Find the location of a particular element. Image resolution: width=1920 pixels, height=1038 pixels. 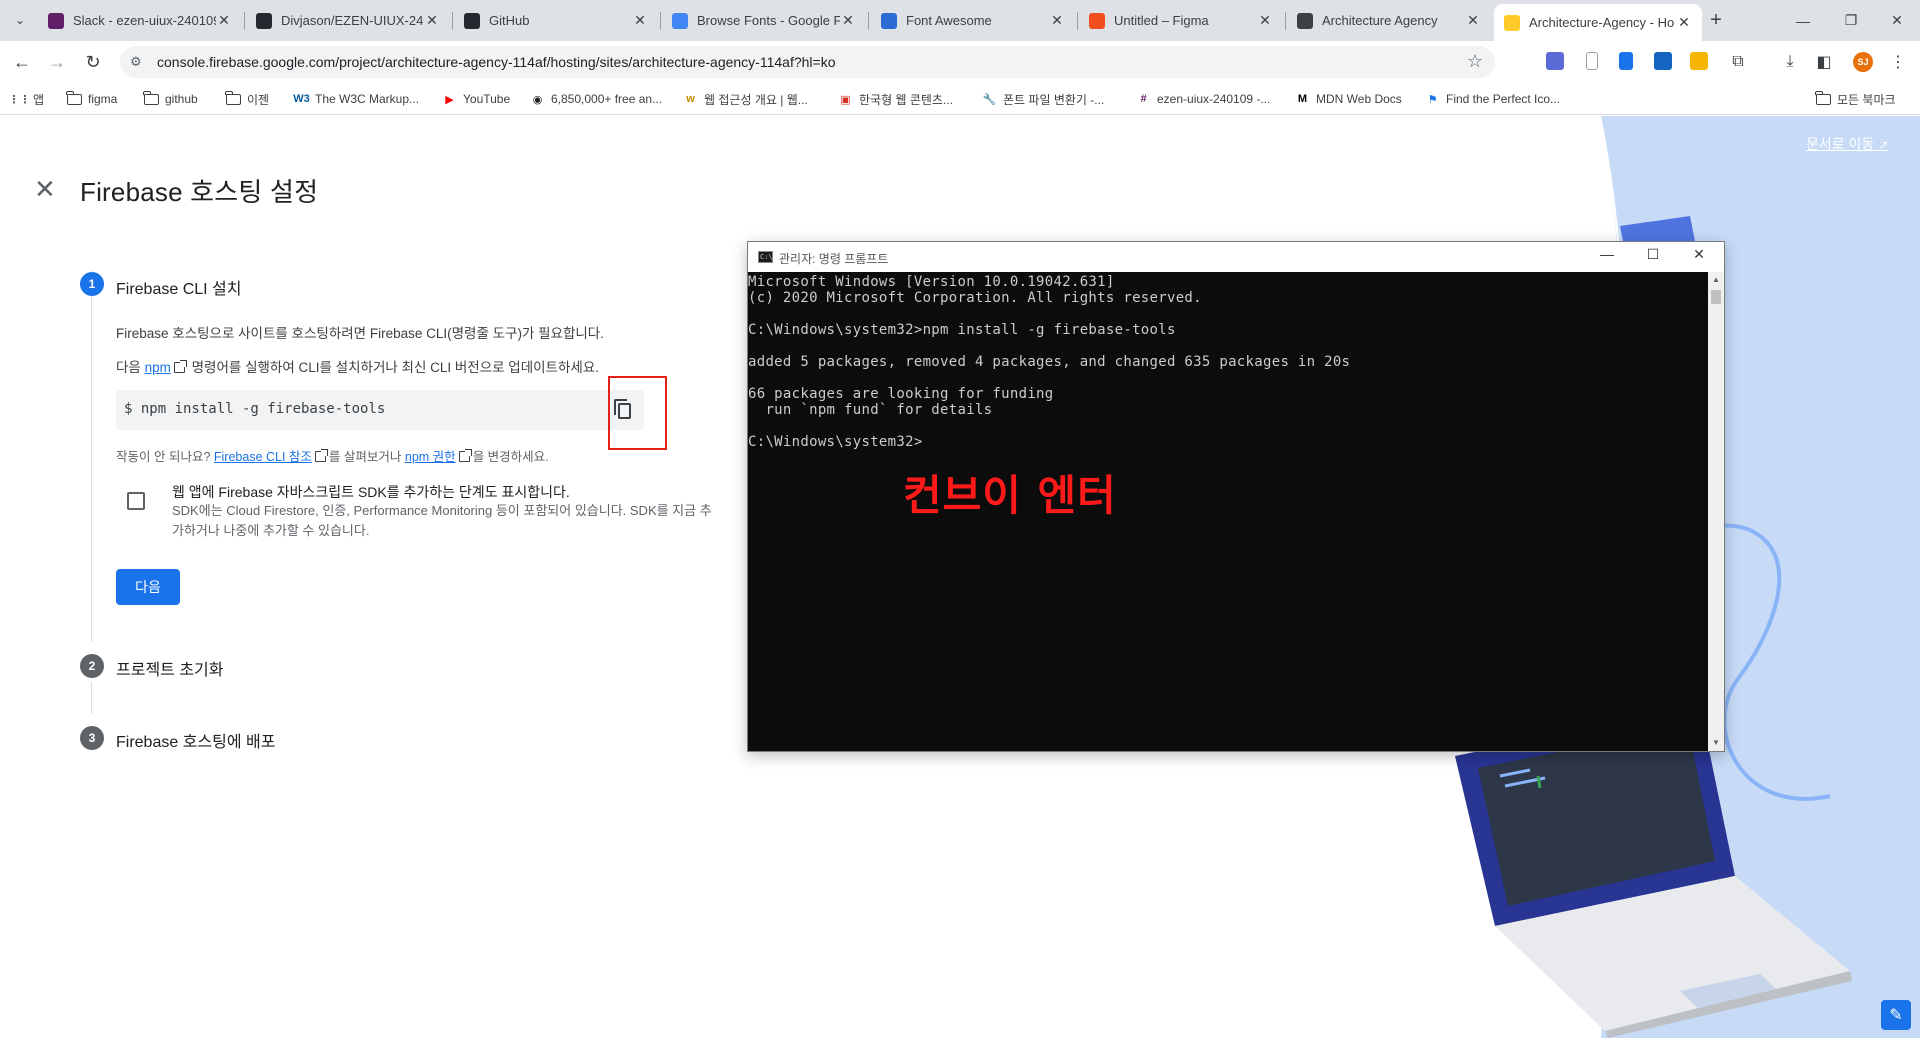

cmd-app-icon: C:\ is located at coordinates (765, 257).